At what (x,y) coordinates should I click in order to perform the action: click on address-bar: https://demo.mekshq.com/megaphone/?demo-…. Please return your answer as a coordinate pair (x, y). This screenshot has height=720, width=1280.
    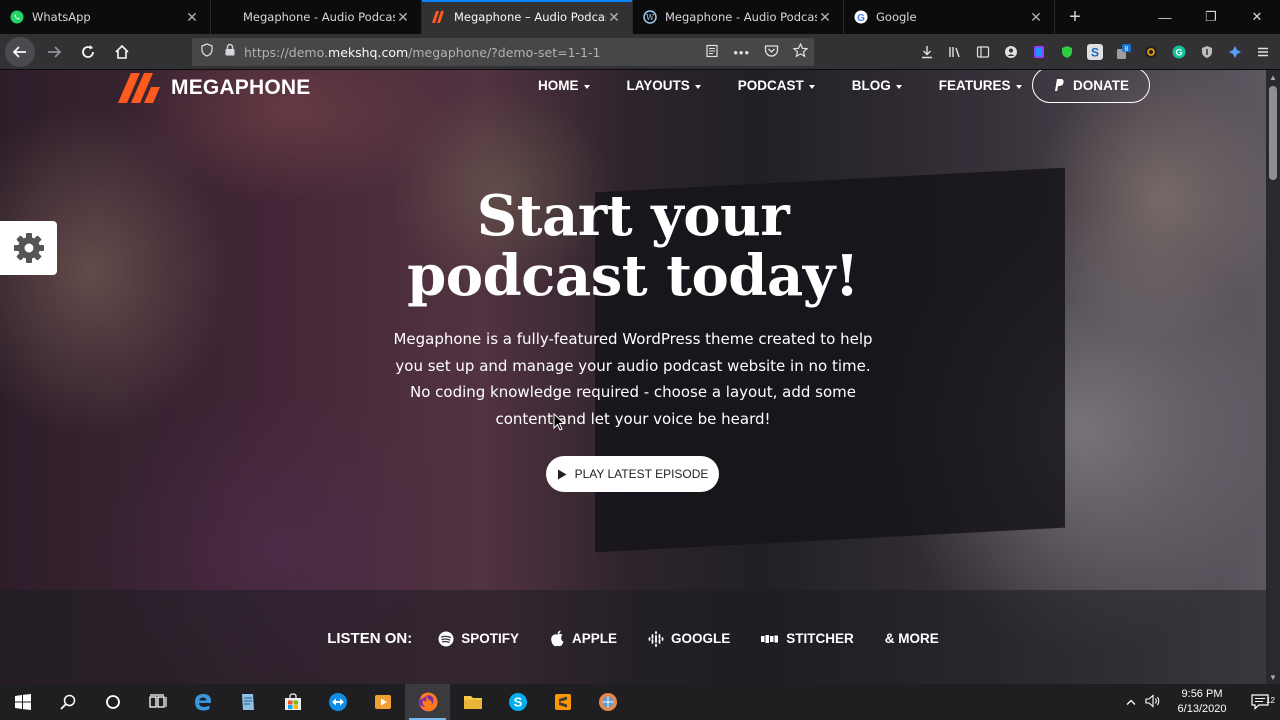
    Looking at the image, I should click on (503, 52).